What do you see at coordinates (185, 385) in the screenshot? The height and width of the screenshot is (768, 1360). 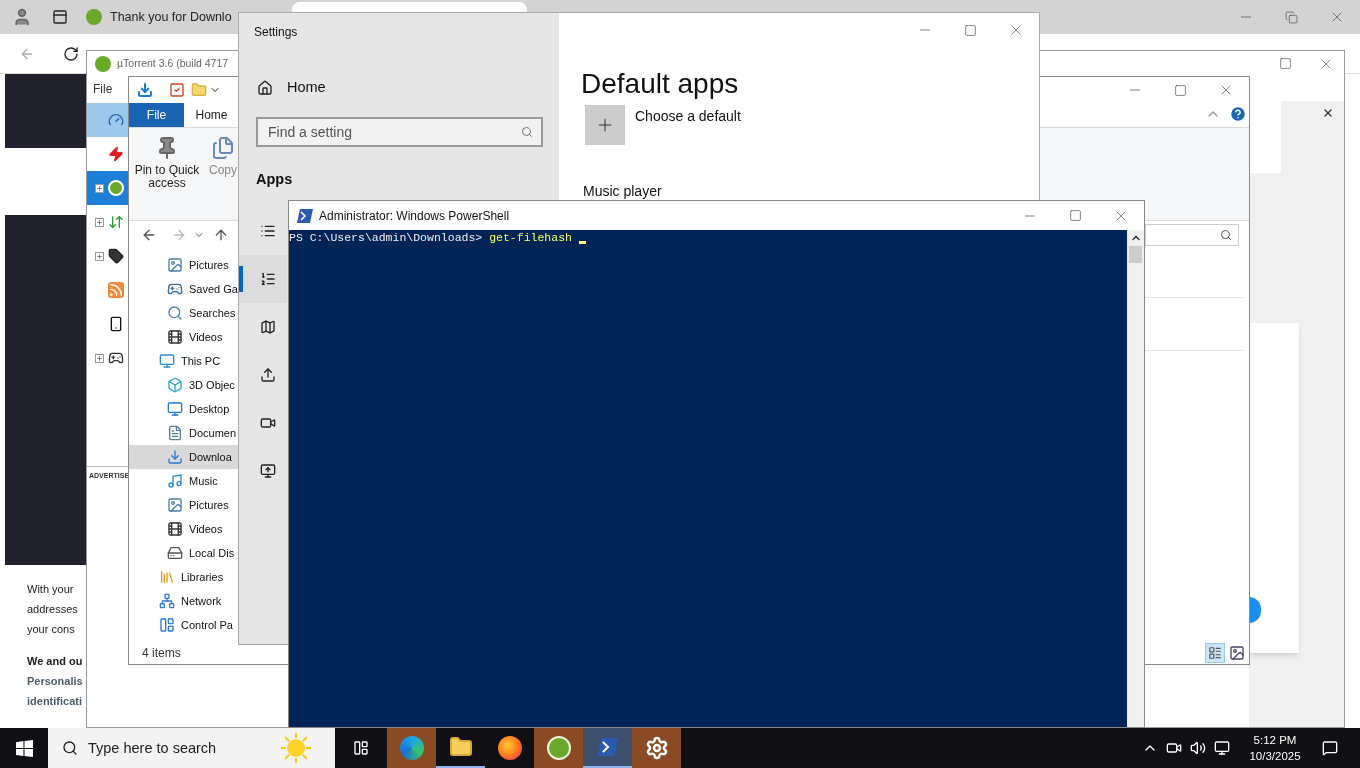 I see `tree-item: 3D Objec` at bounding box center [185, 385].